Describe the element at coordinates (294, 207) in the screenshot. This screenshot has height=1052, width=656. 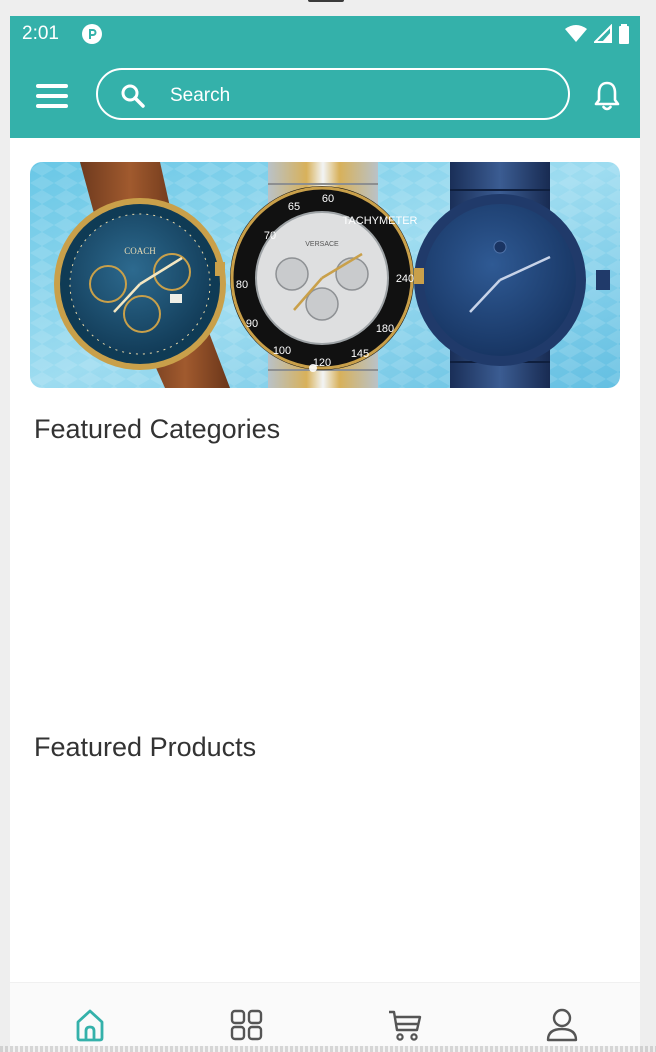
I see `svg-text: 65` at that location.